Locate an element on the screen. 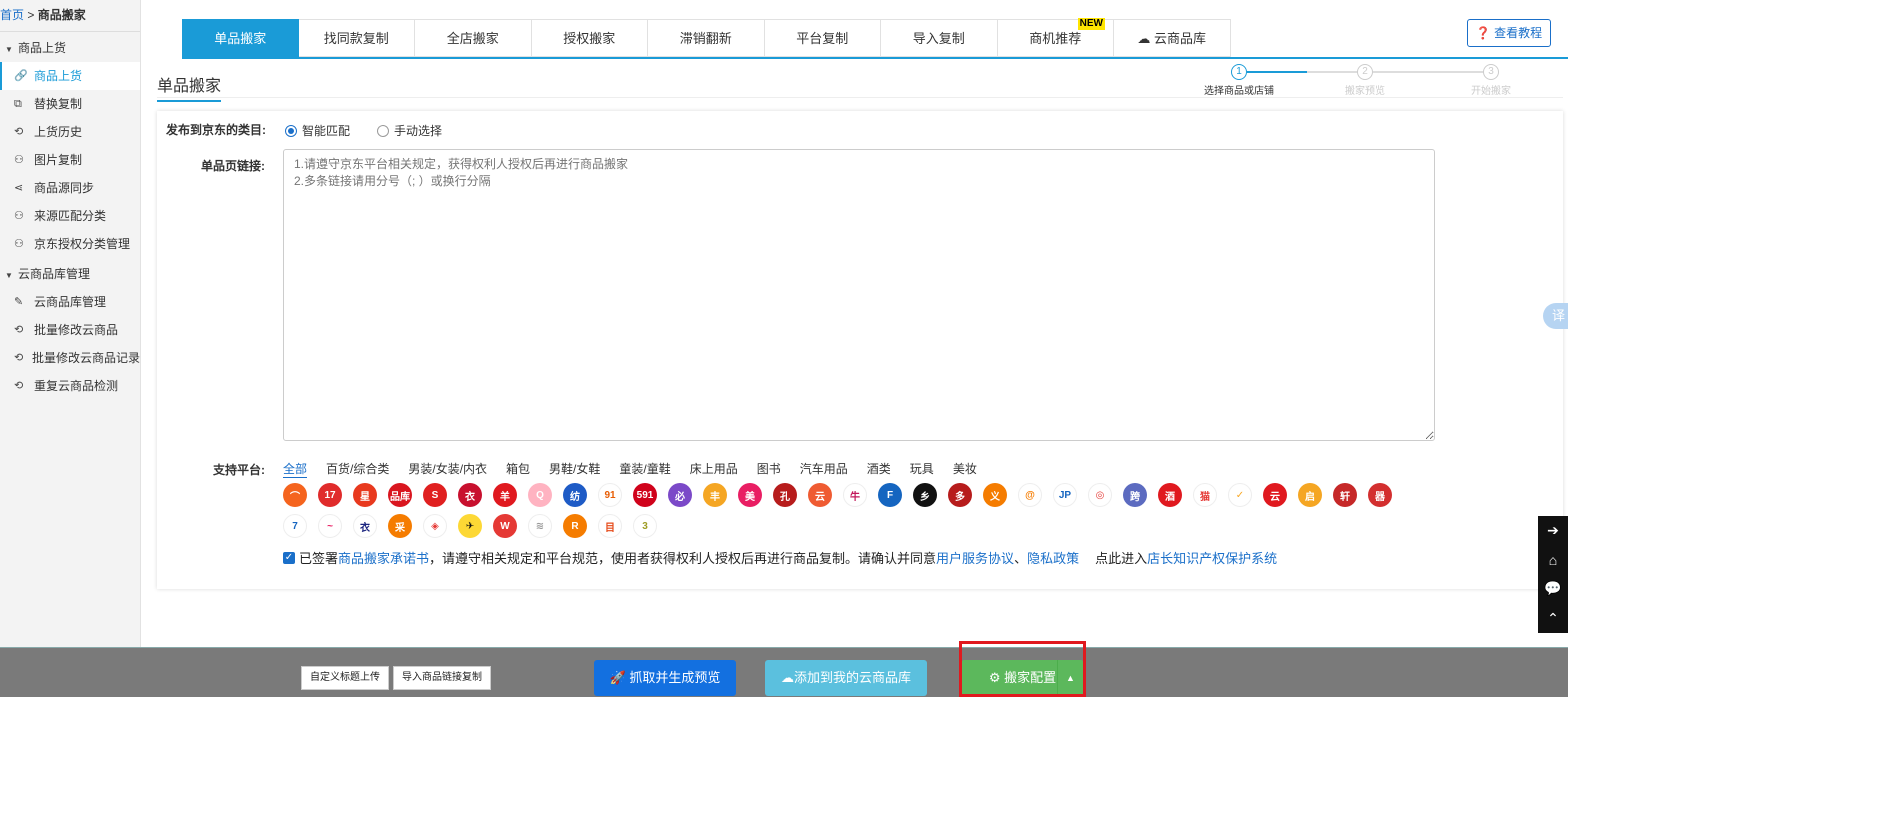  platform-logo-icon: R is located at coordinates (575, 526).